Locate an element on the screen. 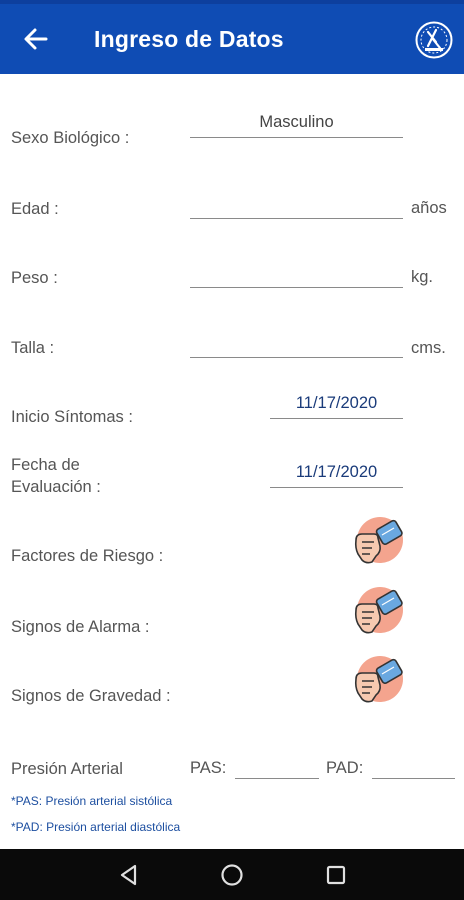 This screenshot has height=900, width=464. height-label: Talla : is located at coordinates (33, 348).